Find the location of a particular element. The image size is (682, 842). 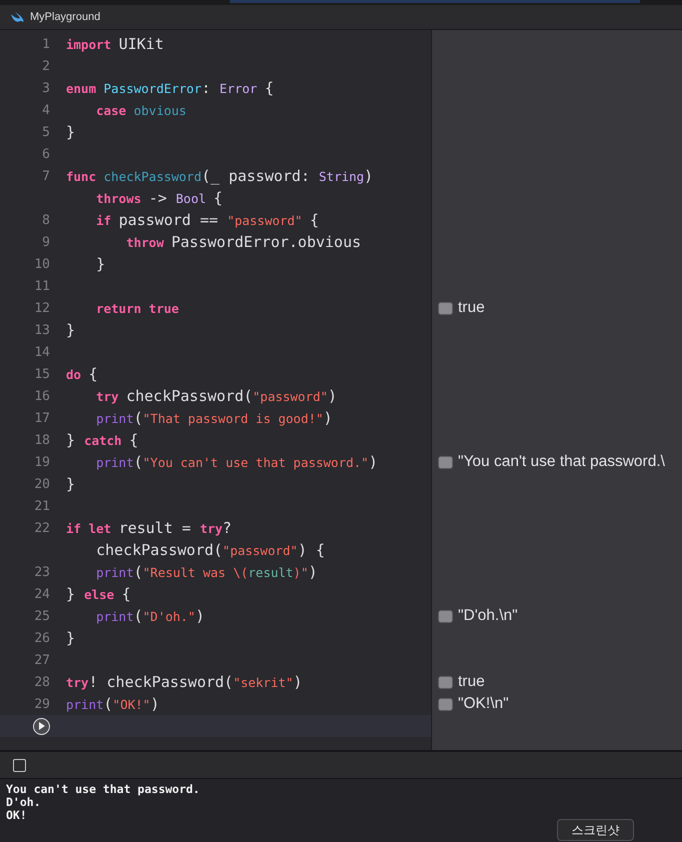

line-number: 5 is located at coordinates (45, 132).